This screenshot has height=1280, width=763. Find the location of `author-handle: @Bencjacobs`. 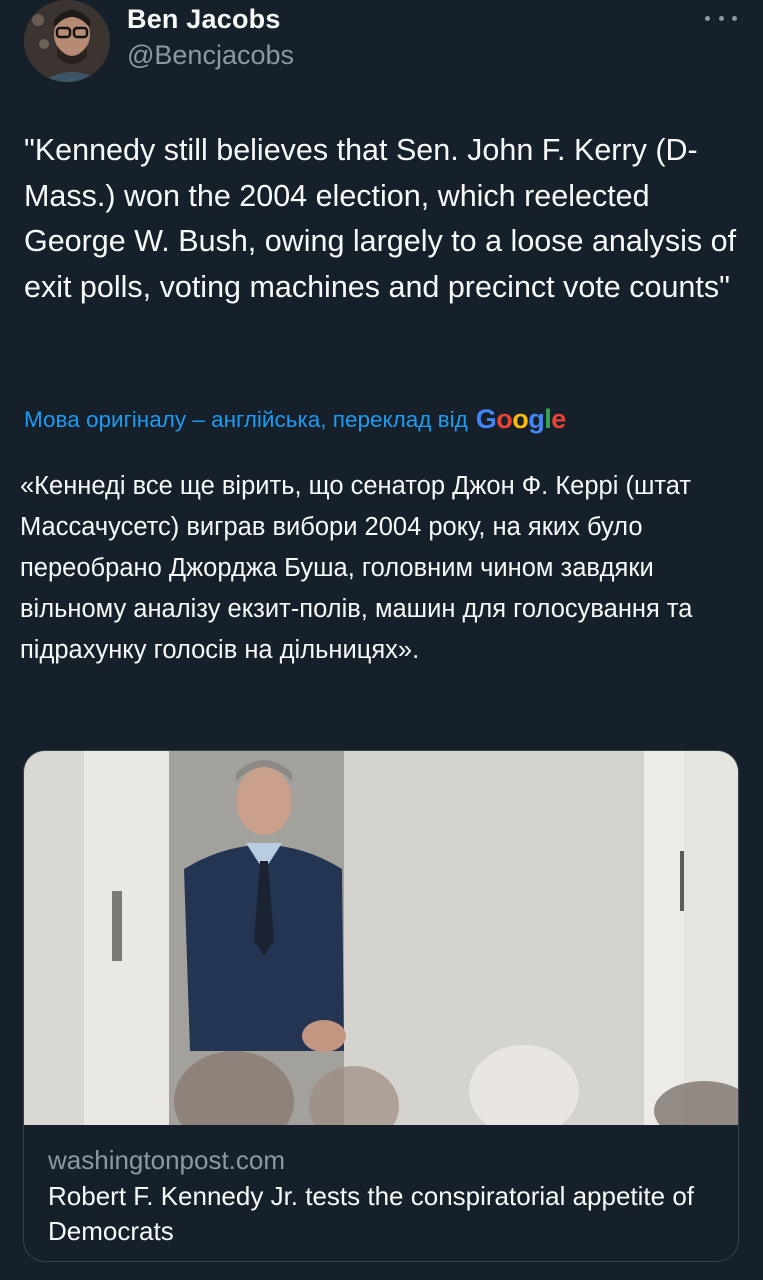

author-handle: @Bencjacobs is located at coordinates (210, 55).